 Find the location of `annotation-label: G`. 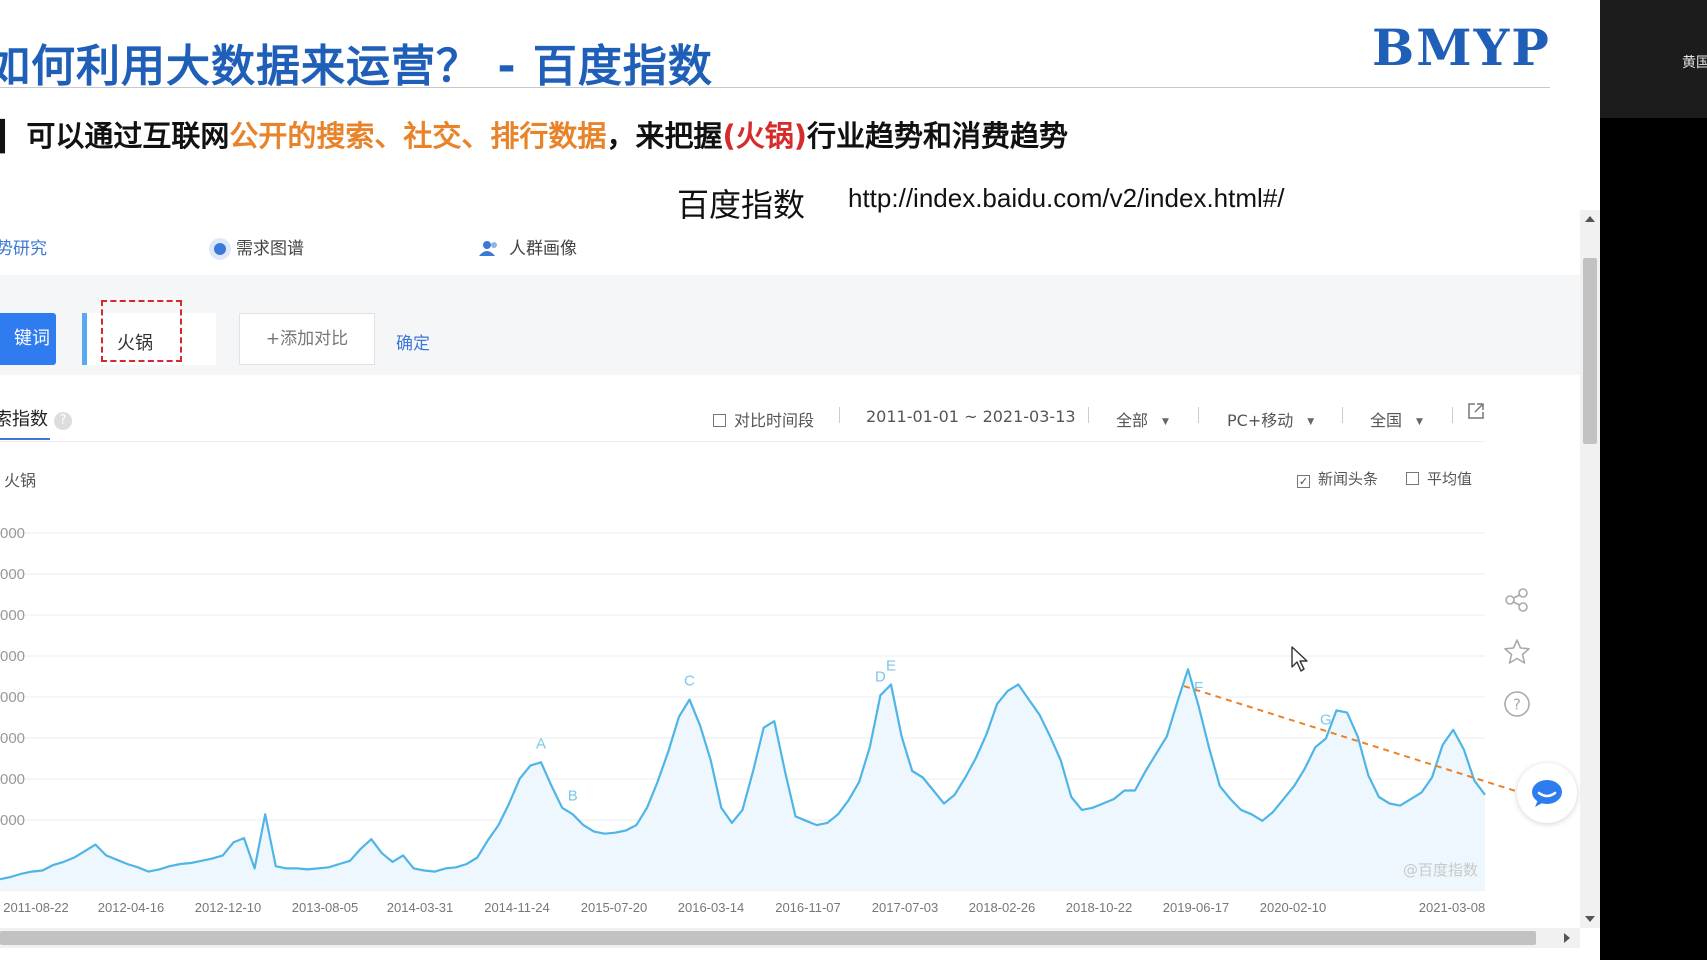

annotation-label: G is located at coordinates (1326, 720).